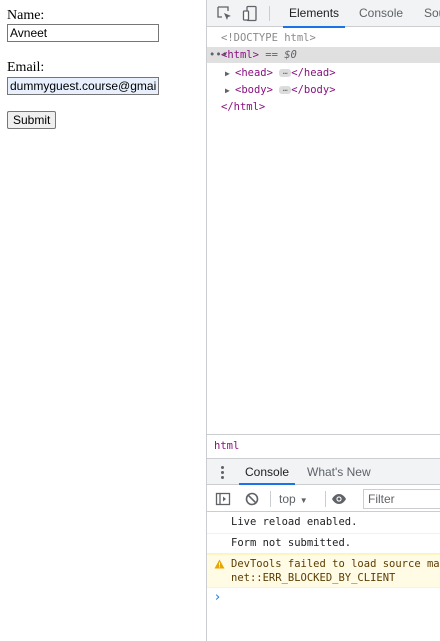  I want to click on clear-console-icon, so click(252, 499).